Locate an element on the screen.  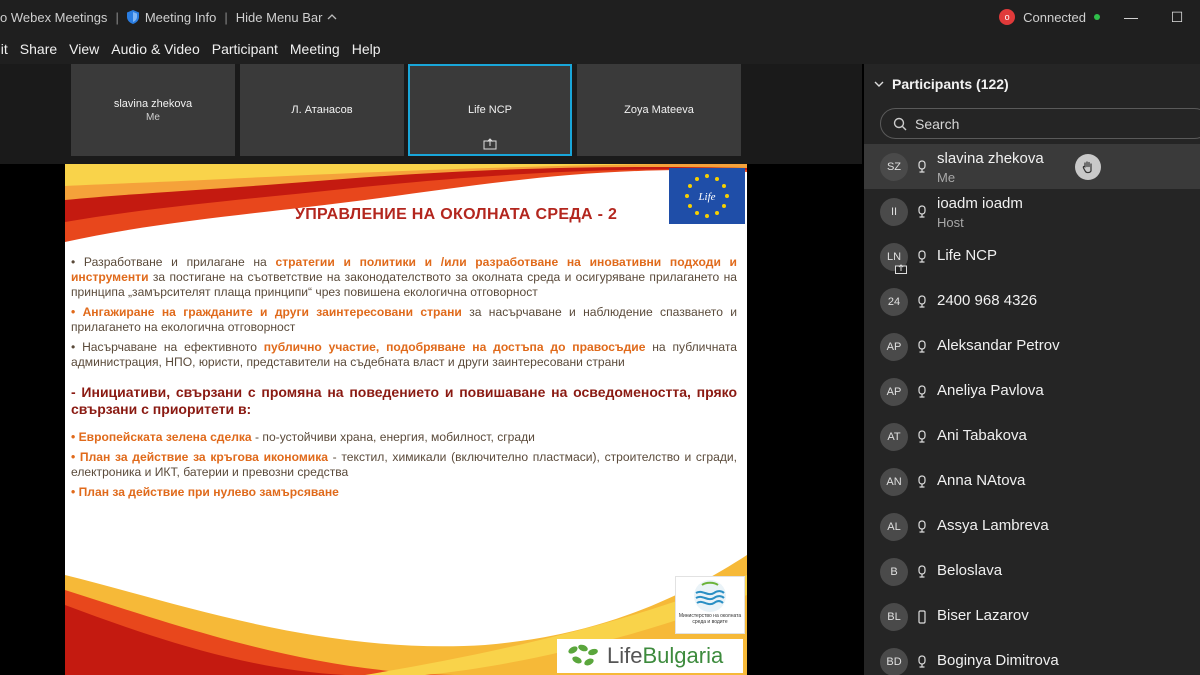
app-title-text: o Webex Meetings is located at coordinates (54, 17).